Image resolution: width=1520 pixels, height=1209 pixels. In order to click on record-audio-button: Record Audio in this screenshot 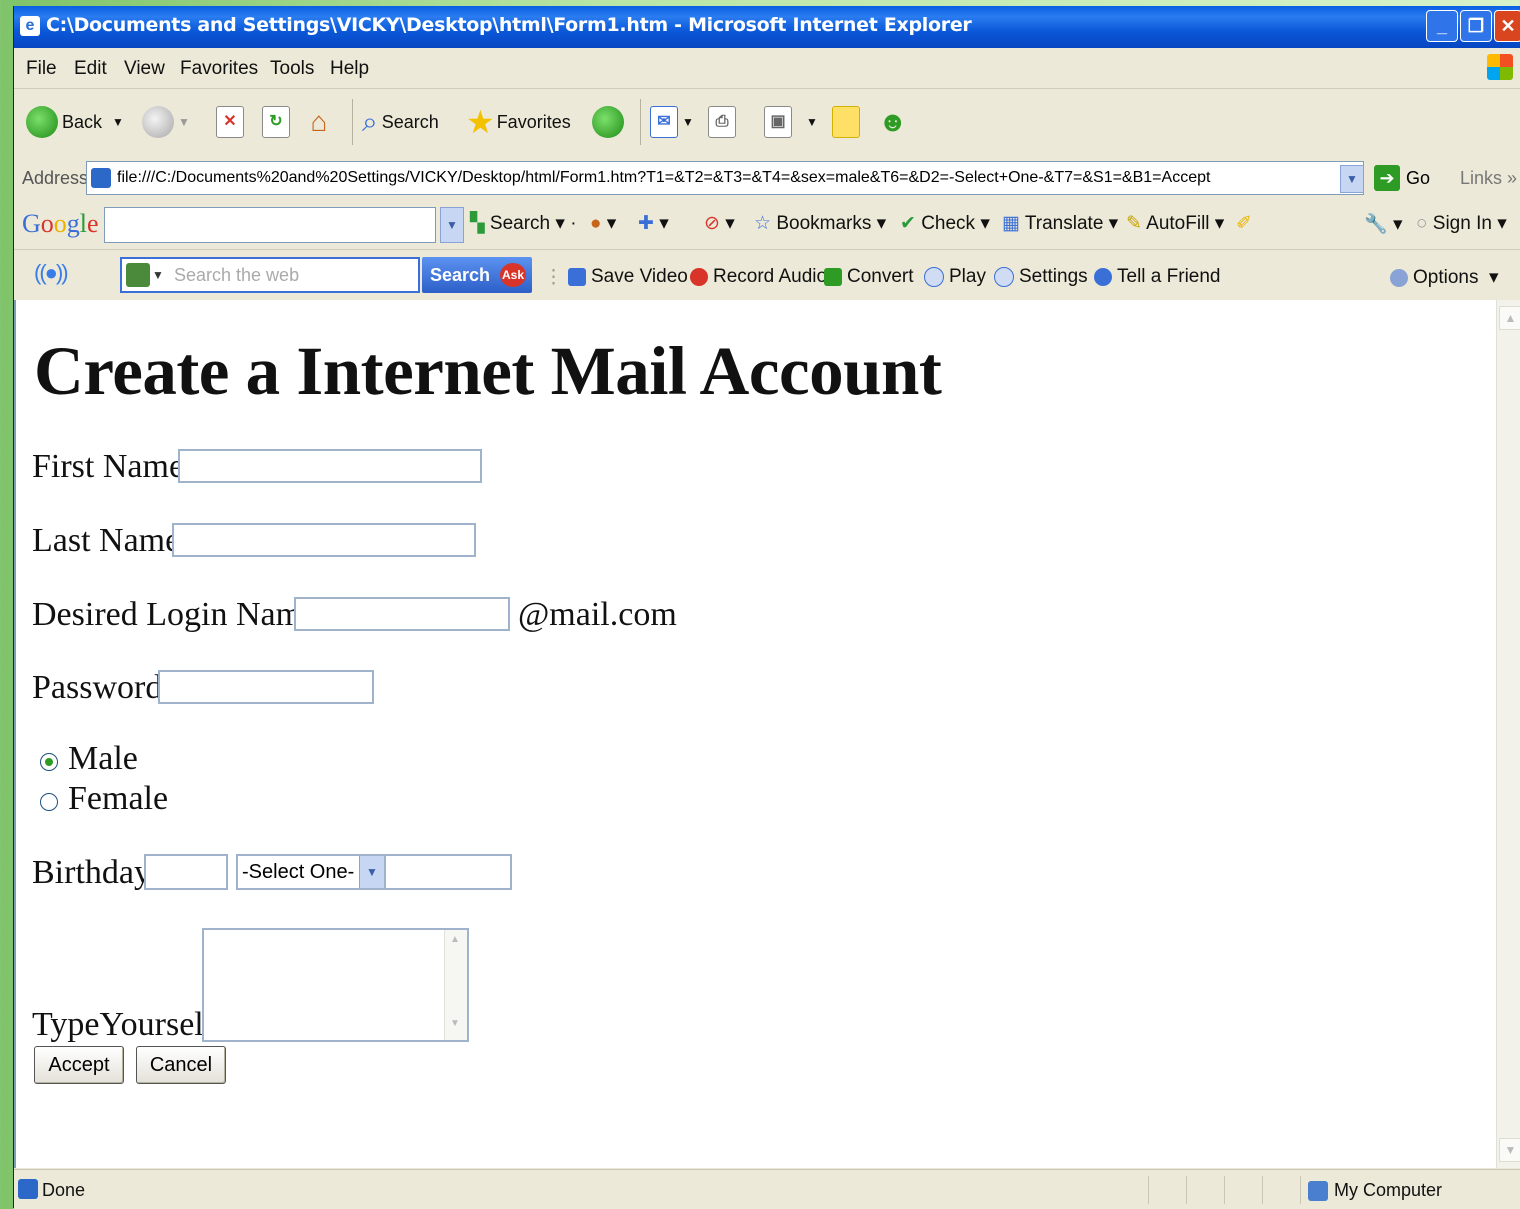, I will do `click(758, 277)`.